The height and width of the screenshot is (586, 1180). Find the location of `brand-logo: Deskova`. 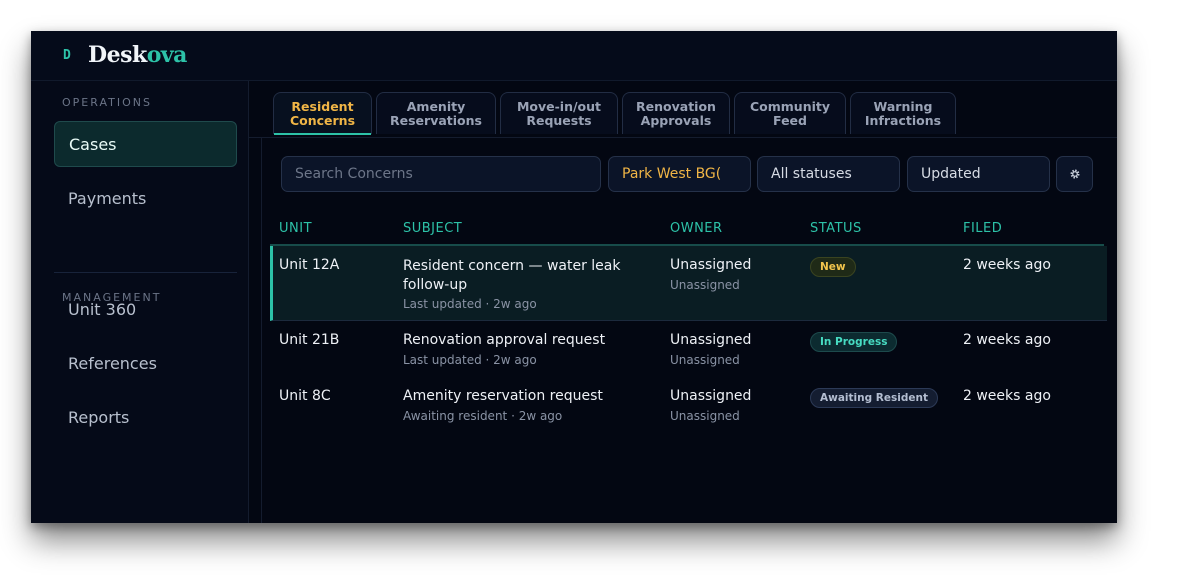

brand-logo: Deskova is located at coordinates (137, 55).